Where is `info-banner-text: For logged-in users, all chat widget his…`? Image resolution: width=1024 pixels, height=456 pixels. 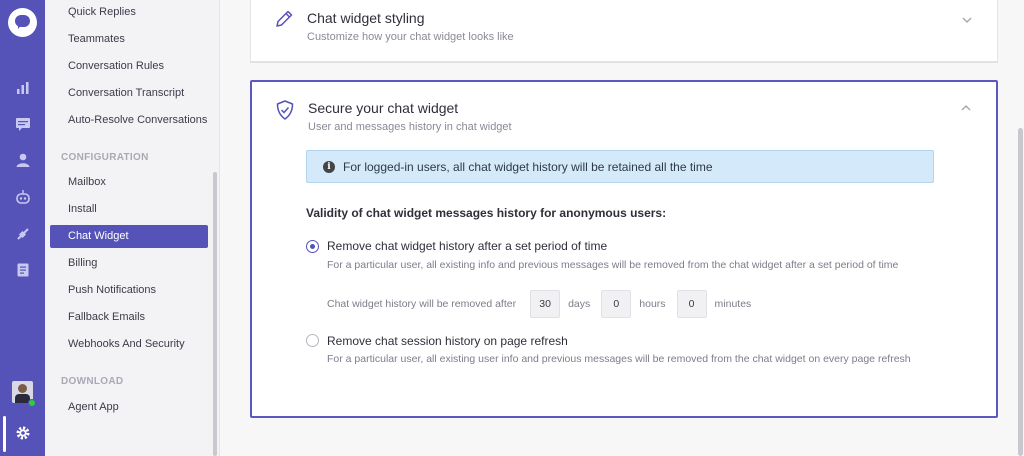 info-banner-text: For logged-in users, all chat widget his… is located at coordinates (528, 166).